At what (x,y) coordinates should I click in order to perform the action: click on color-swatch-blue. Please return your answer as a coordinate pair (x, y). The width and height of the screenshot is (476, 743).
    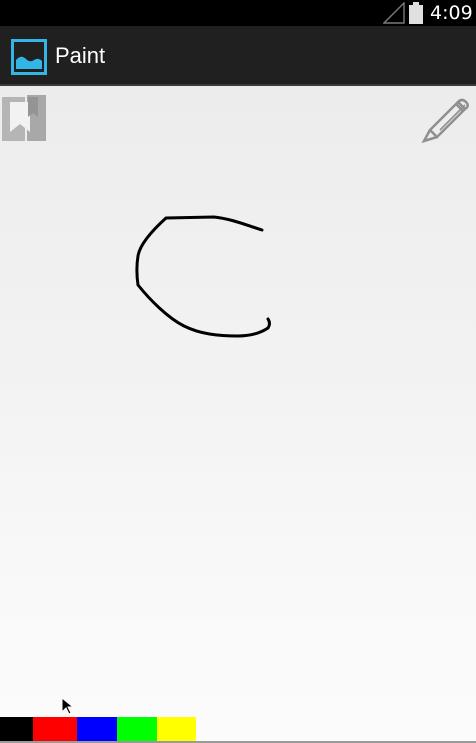
    Looking at the image, I should click on (97, 729).